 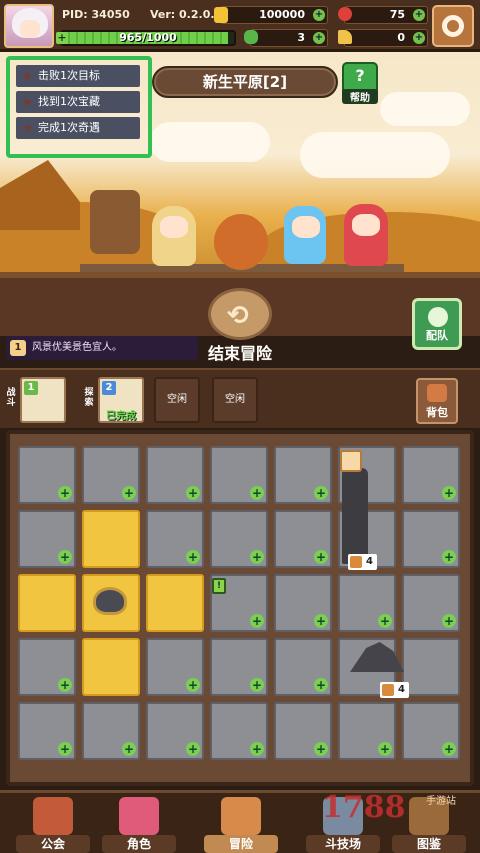 I want to click on nav-adventure: 冒险, so click(x=241, y=825).